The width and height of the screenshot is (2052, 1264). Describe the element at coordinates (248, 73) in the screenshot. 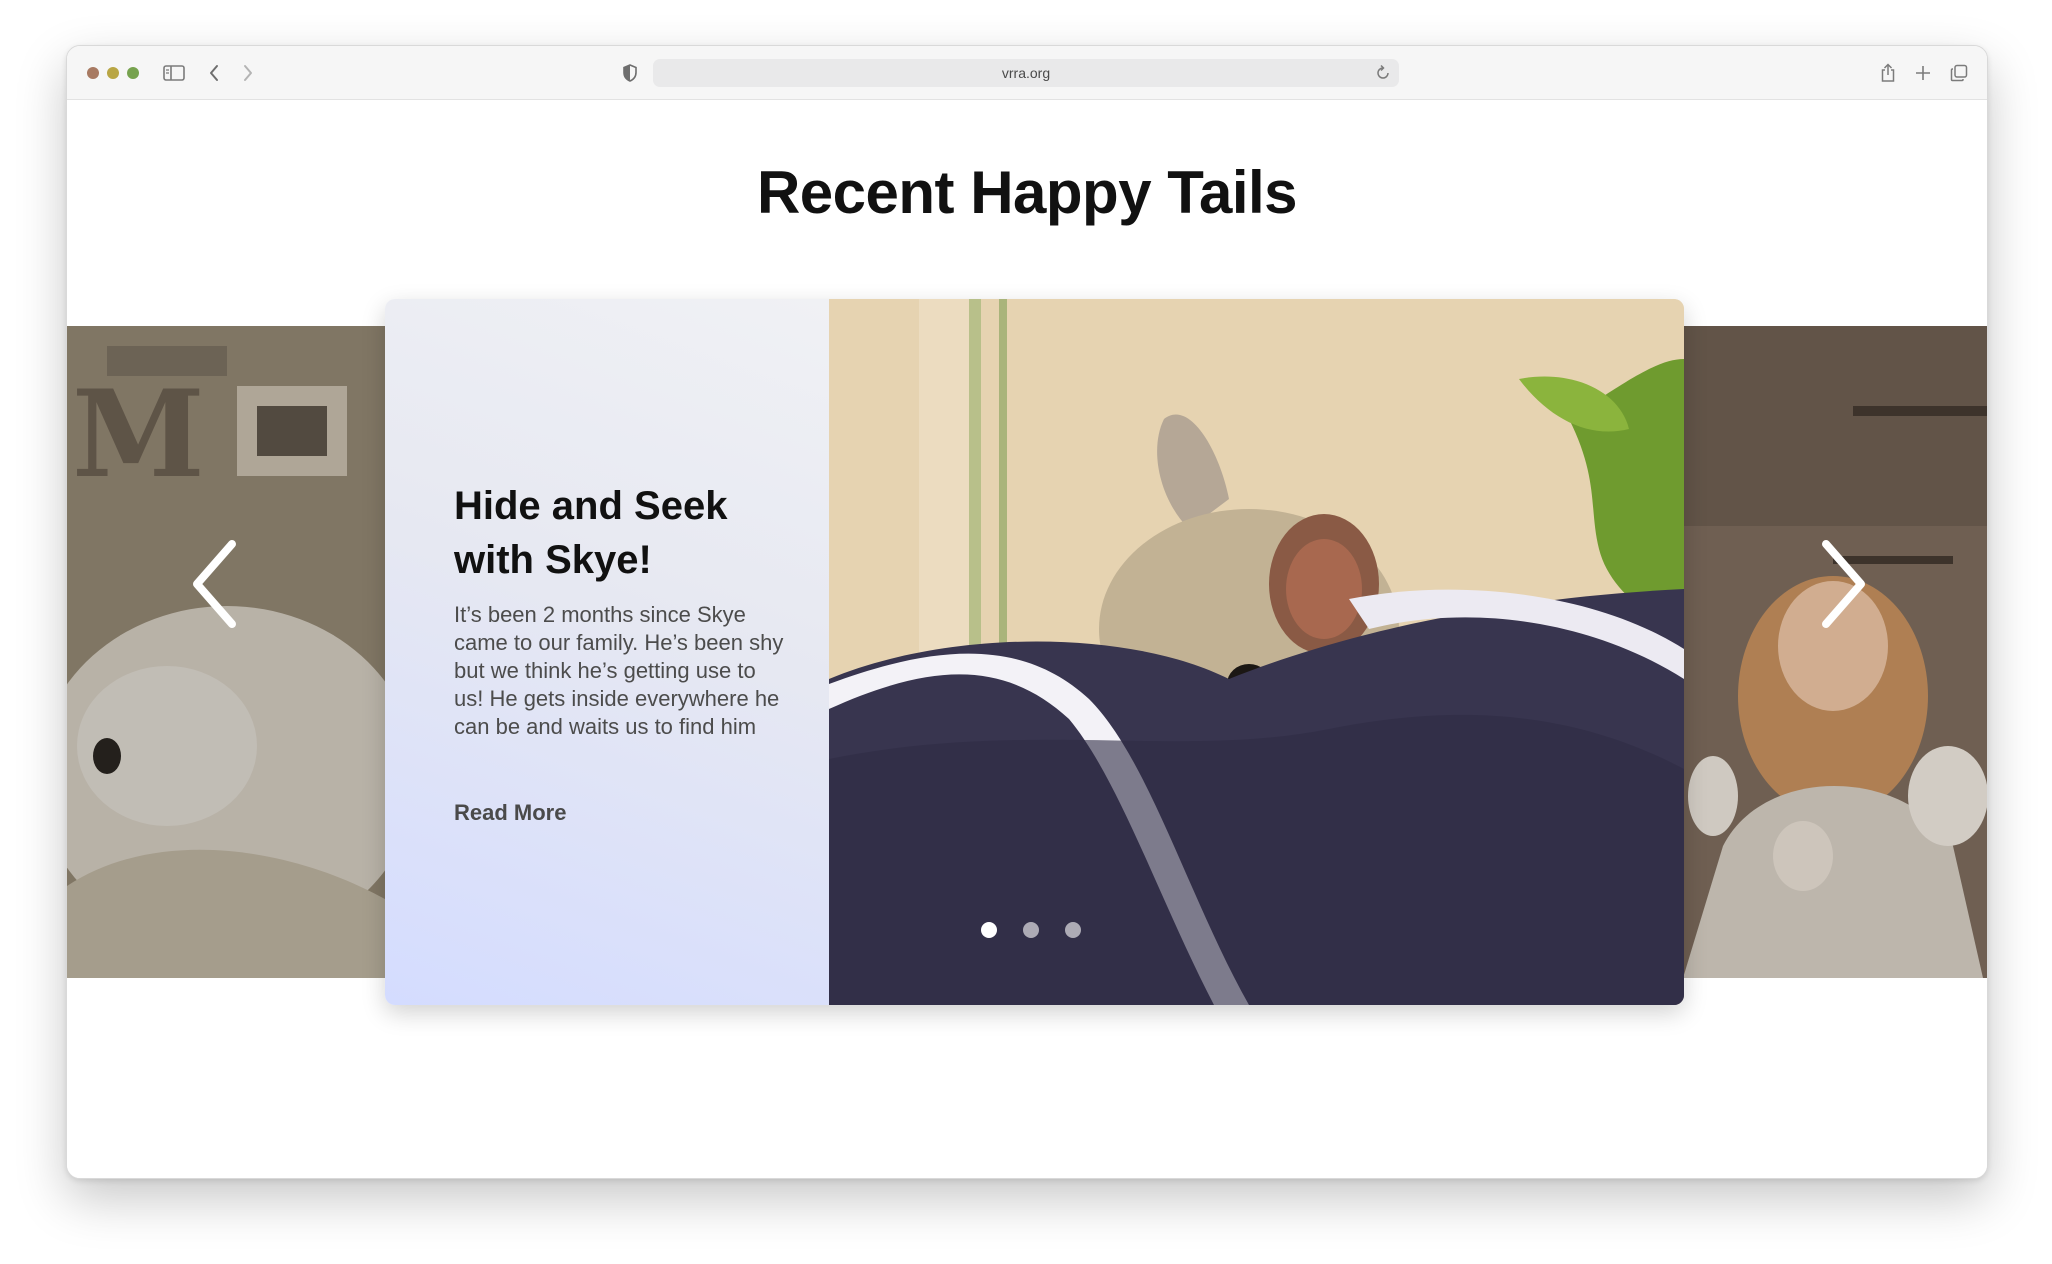

I see `chevron-right-icon` at that location.